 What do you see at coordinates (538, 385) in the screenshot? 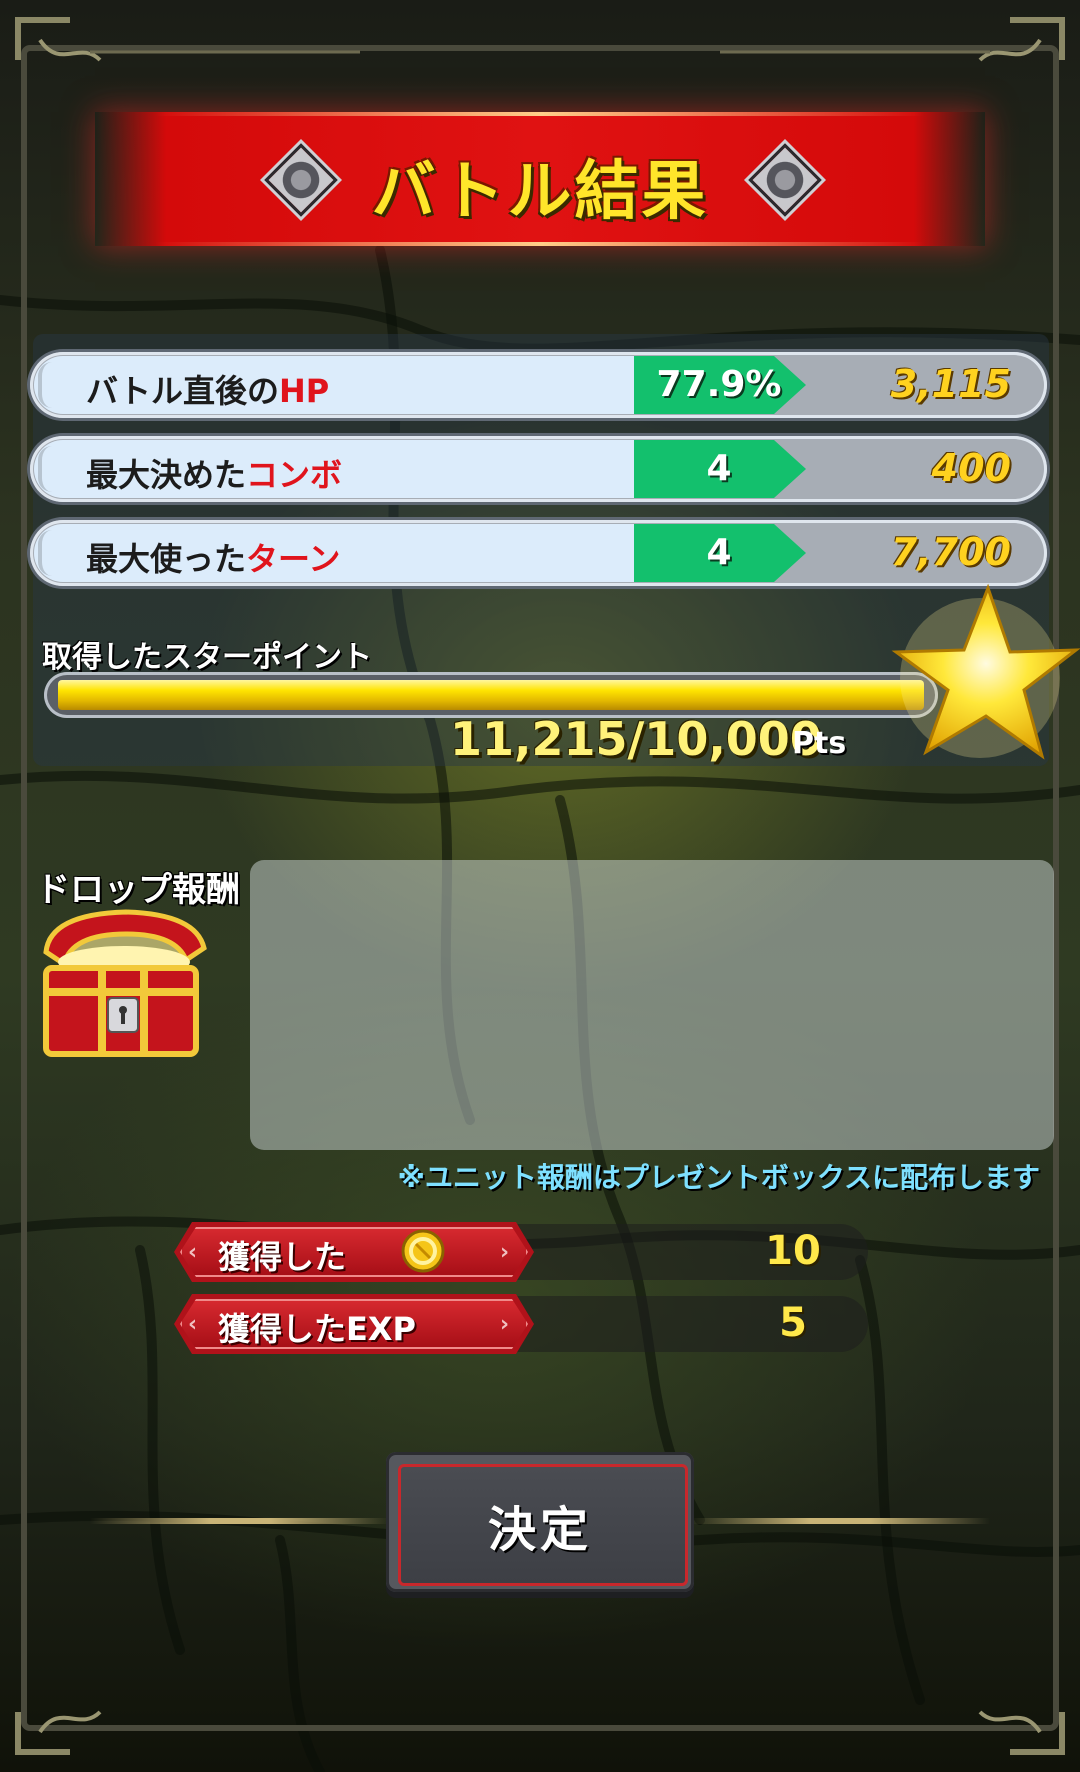
I see `stat-row-hp: バトル直後のHP 77.9% 3,115` at bounding box center [538, 385].